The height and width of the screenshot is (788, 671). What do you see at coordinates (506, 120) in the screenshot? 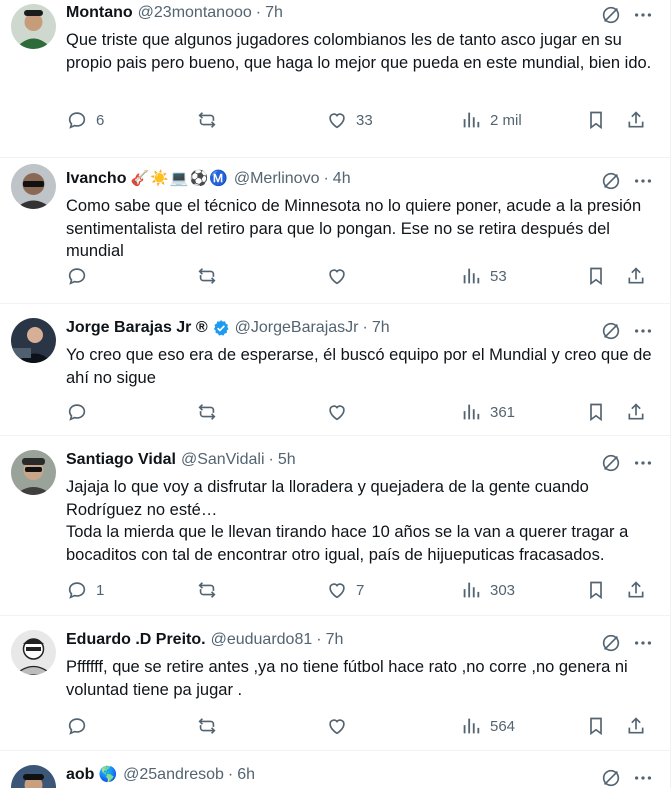
I see `view-count: 2 mil` at bounding box center [506, 120].